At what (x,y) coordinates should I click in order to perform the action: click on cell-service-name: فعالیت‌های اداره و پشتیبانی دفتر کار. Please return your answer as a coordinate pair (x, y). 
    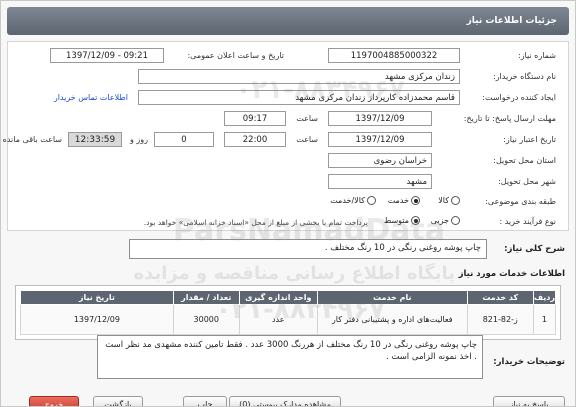
    Looking at the image, I should click on (392, 319).